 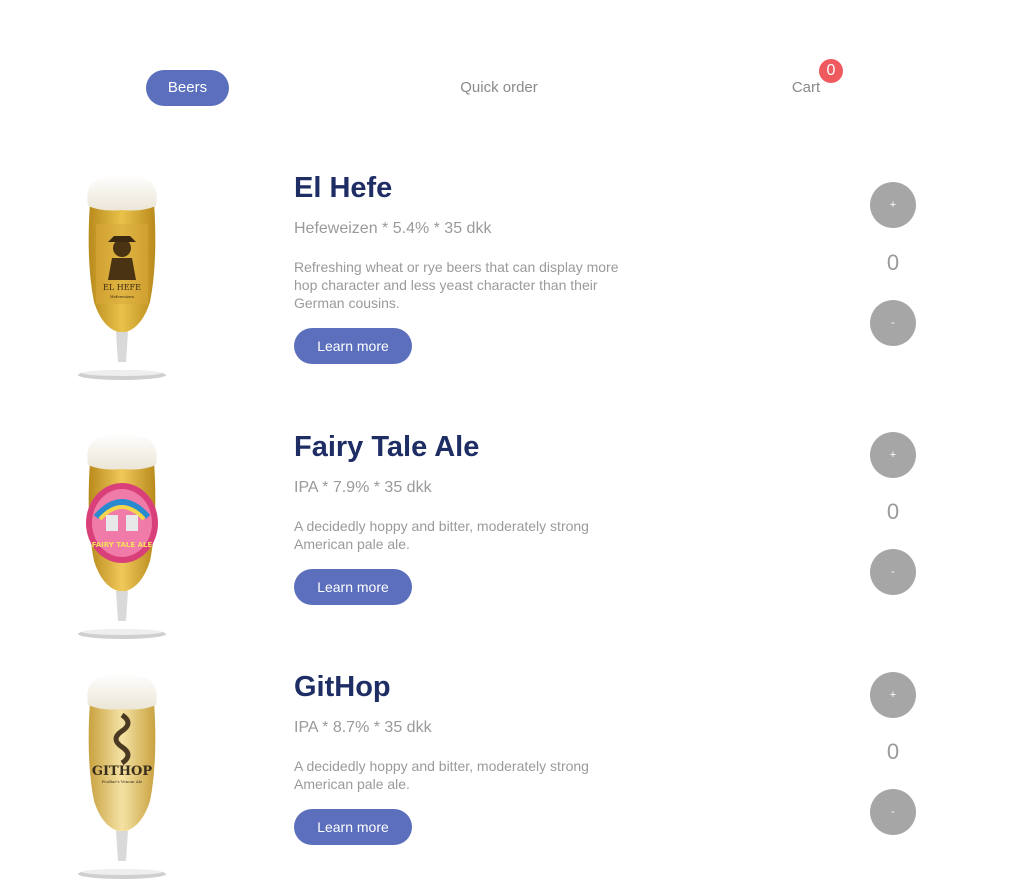 I want to click on githop-label-sub: FooBar's Venom Ale, so click(x=122, y=781).